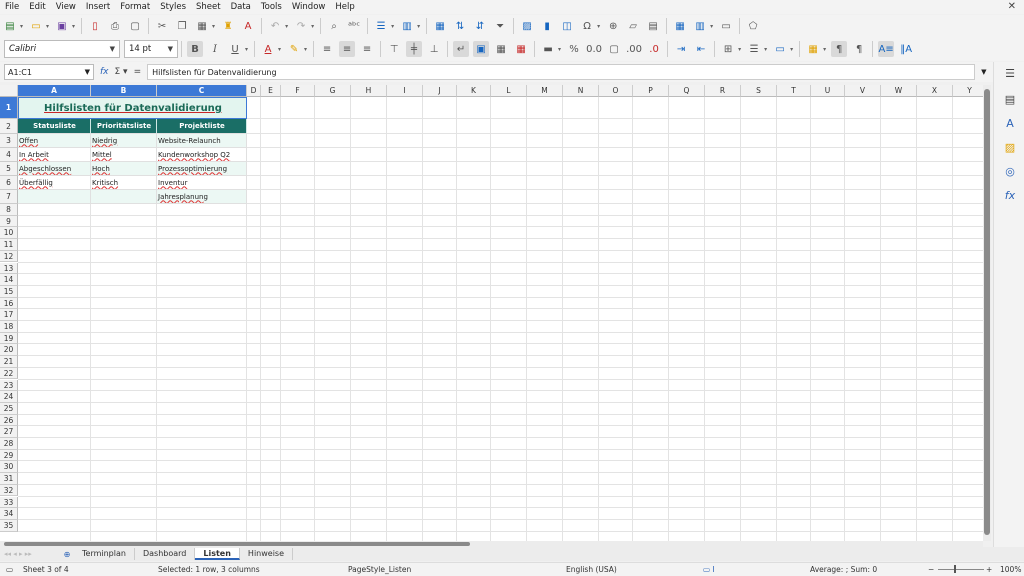  Describe the element at coordinates (634, 49) in the screenshot. I see `add-decimal-icon: .00` at that location.